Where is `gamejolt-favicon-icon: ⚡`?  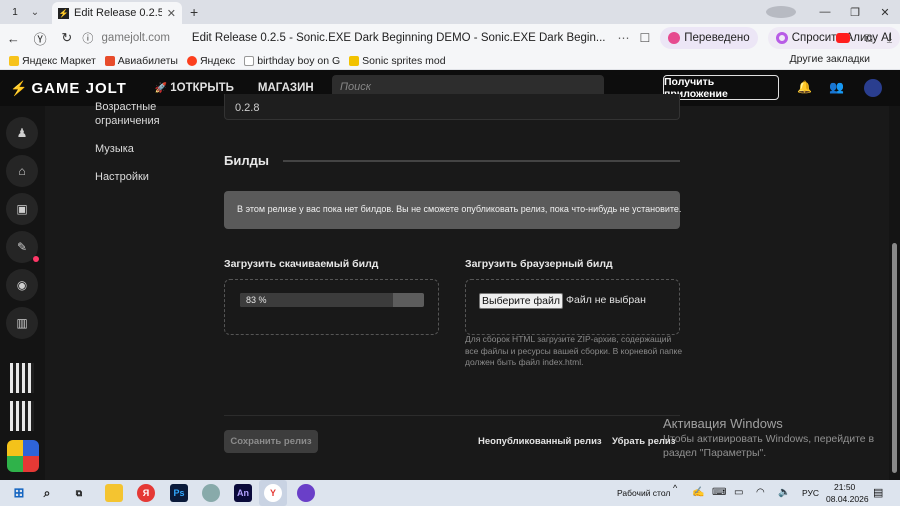
gamejolt-favicon-icon: ⚡ is located at coordinates (63, 13).